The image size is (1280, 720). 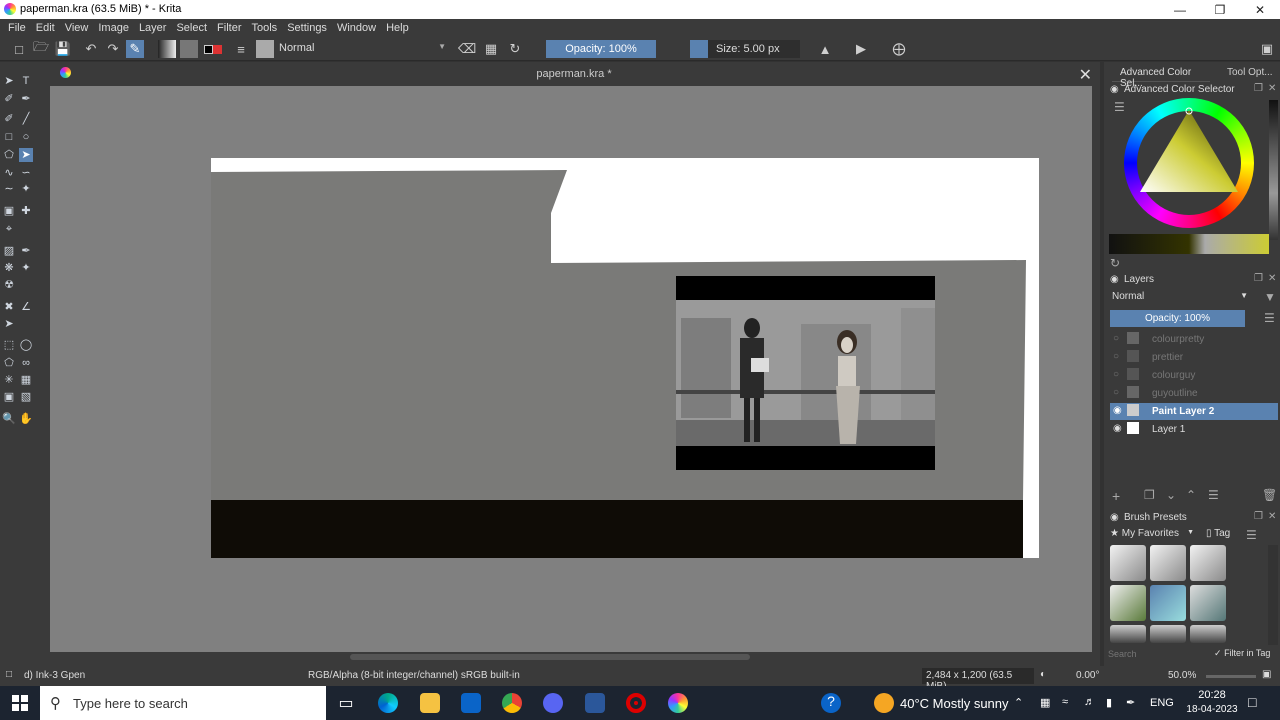 I want to click on menu-view: View, so click(x=77, y=28).